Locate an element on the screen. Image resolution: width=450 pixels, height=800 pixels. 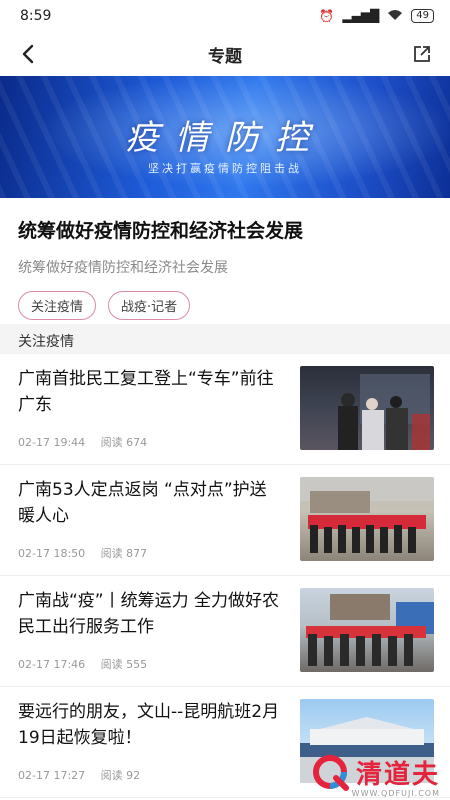
watermark-url: WWW.QDFUJI.COM is located at coordinates (395, 793).